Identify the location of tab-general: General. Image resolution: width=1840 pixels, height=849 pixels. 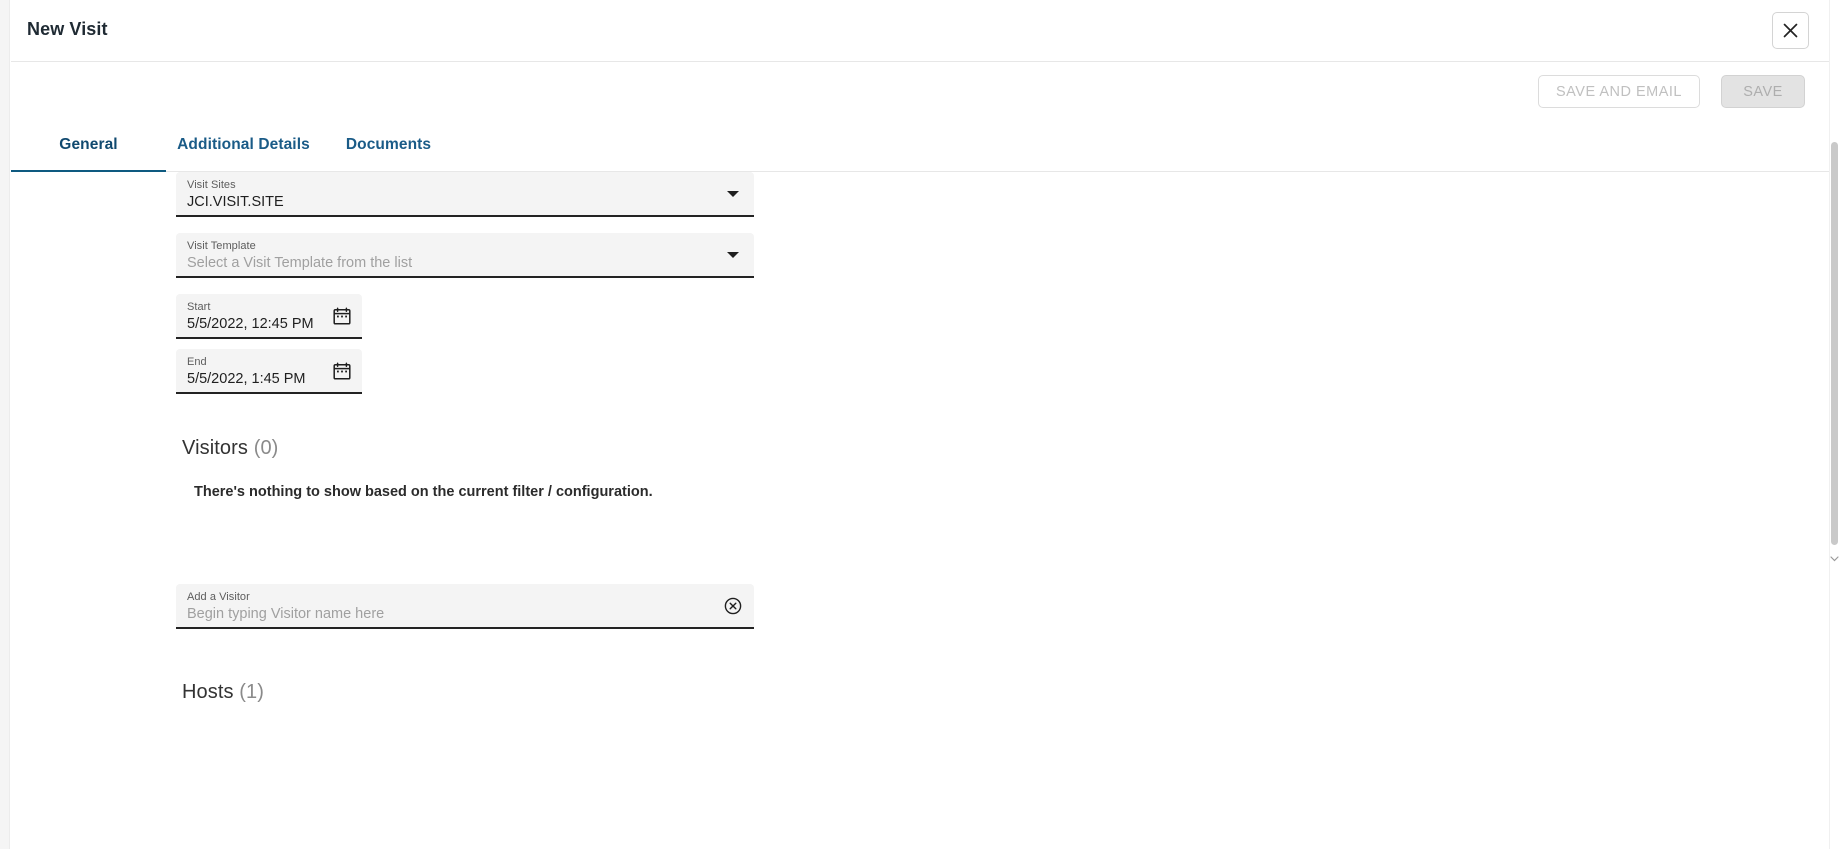
(88, 150).